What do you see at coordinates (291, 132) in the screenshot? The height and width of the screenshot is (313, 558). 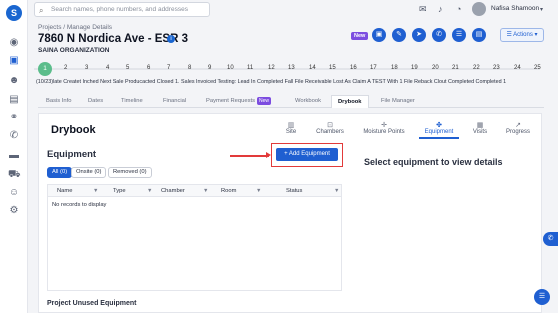 I see `subtab-site-label: Site` at bounding box center [291, 132].